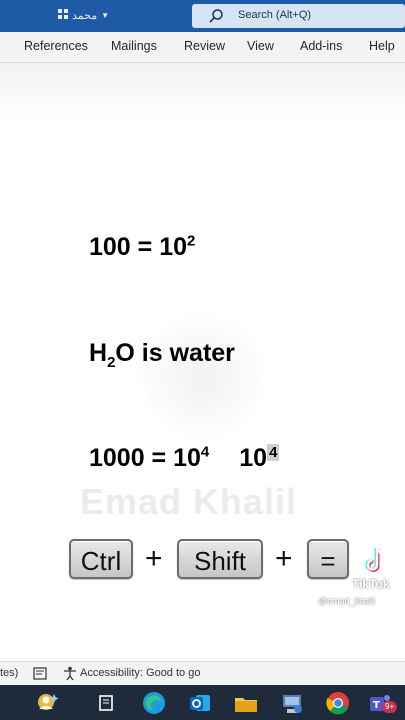  I want to click on edge-browser-icon, so click(154, 703).